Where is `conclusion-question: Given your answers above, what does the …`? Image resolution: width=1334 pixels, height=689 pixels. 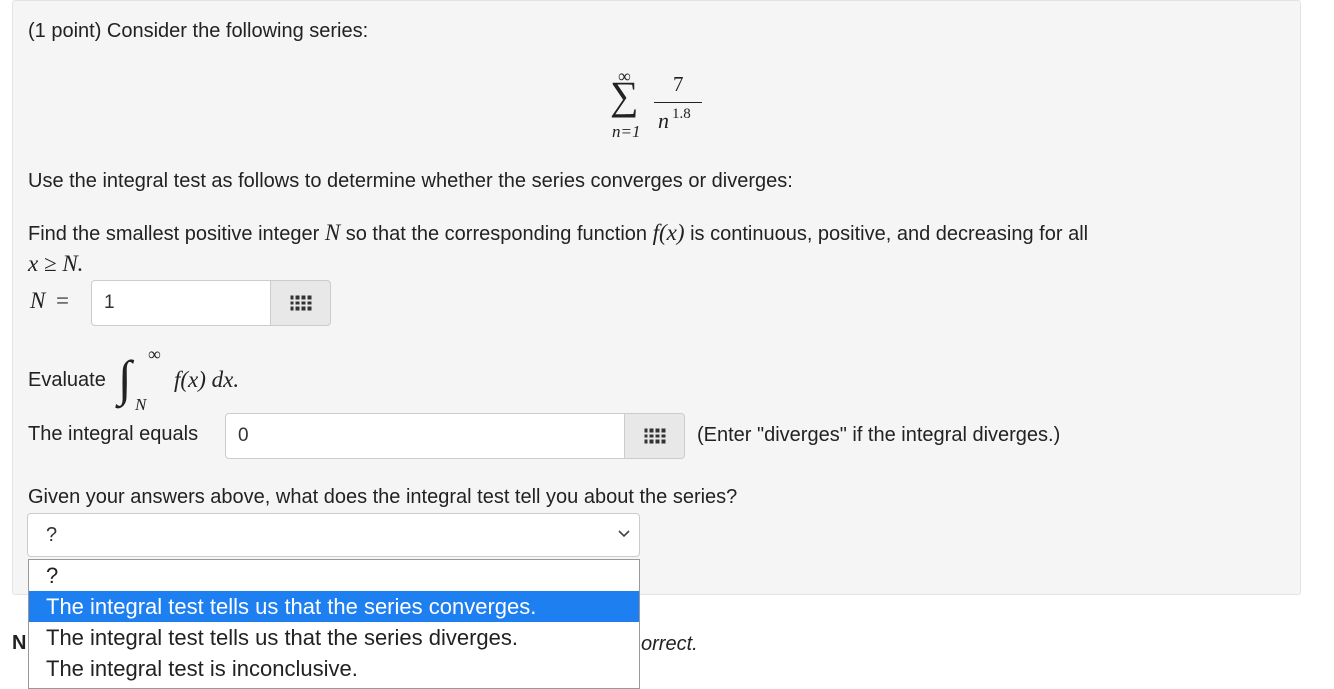
conclusion-question: Given your answers above, what does the … is located at coordinates (383, 497).